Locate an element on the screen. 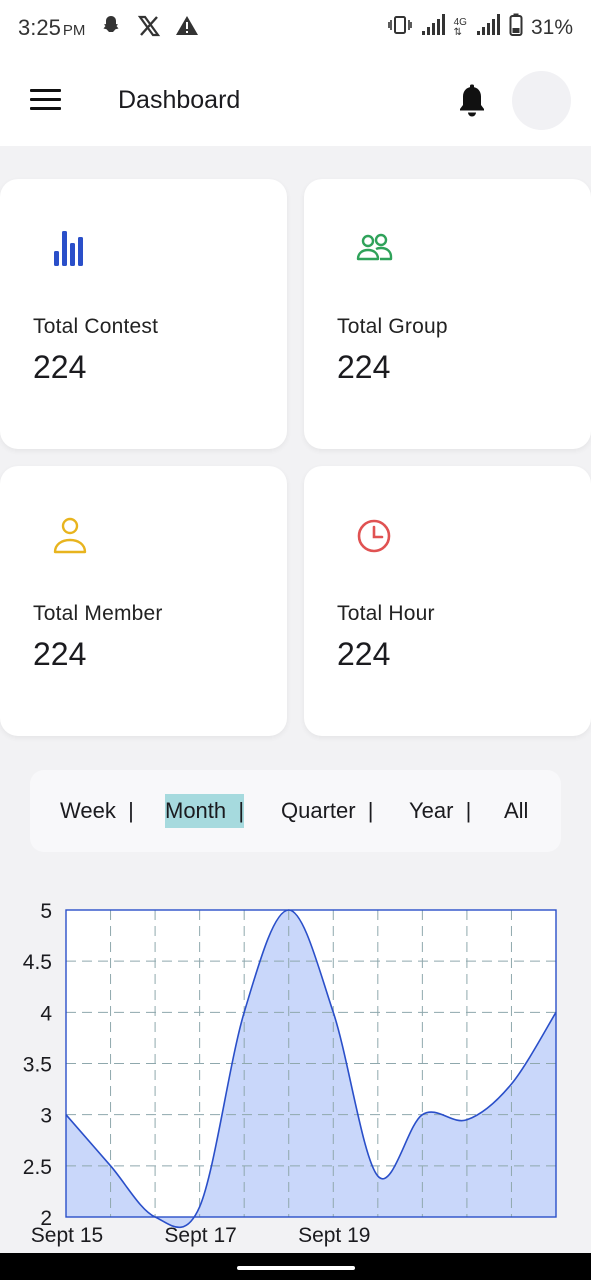 The width and height of the screenshot is (591, 1280). period-year: Year | is located at coordinates (440, 811).